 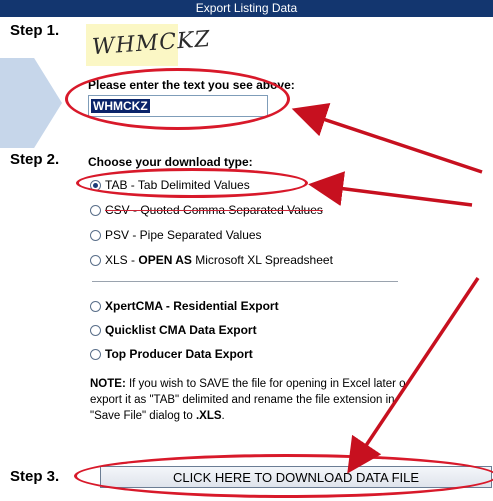 What do you see at coordinates (390, 189) in the screenshot?
I see `arrow-to-tab-icon` at bounding box center [390, 189].